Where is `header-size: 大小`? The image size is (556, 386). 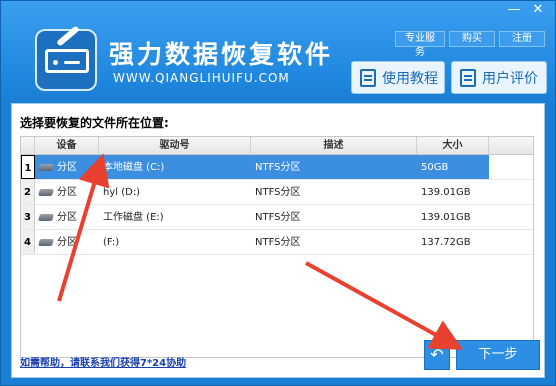 header-size: 大小 is located at coordinates (453, 145).